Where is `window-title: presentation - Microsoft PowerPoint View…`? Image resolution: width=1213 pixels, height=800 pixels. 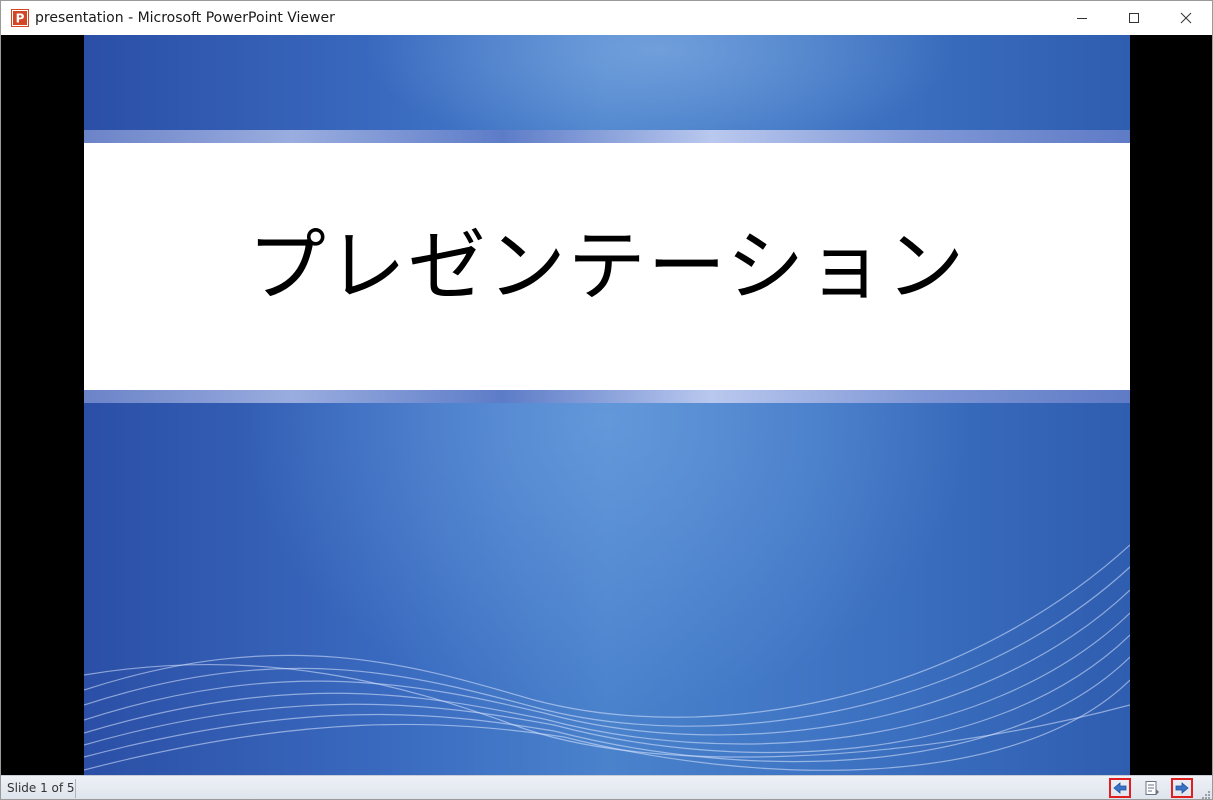 window-title: presentation - Microsoft PowerPoint View… is located at coordinates (185, 18).